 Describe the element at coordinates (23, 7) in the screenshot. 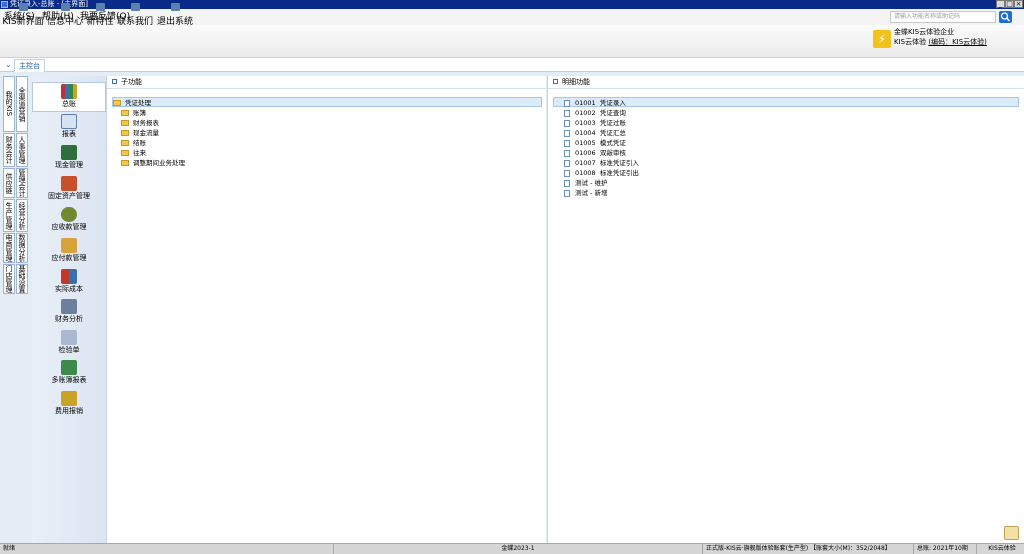

I see `new-ui-icon` at that location.